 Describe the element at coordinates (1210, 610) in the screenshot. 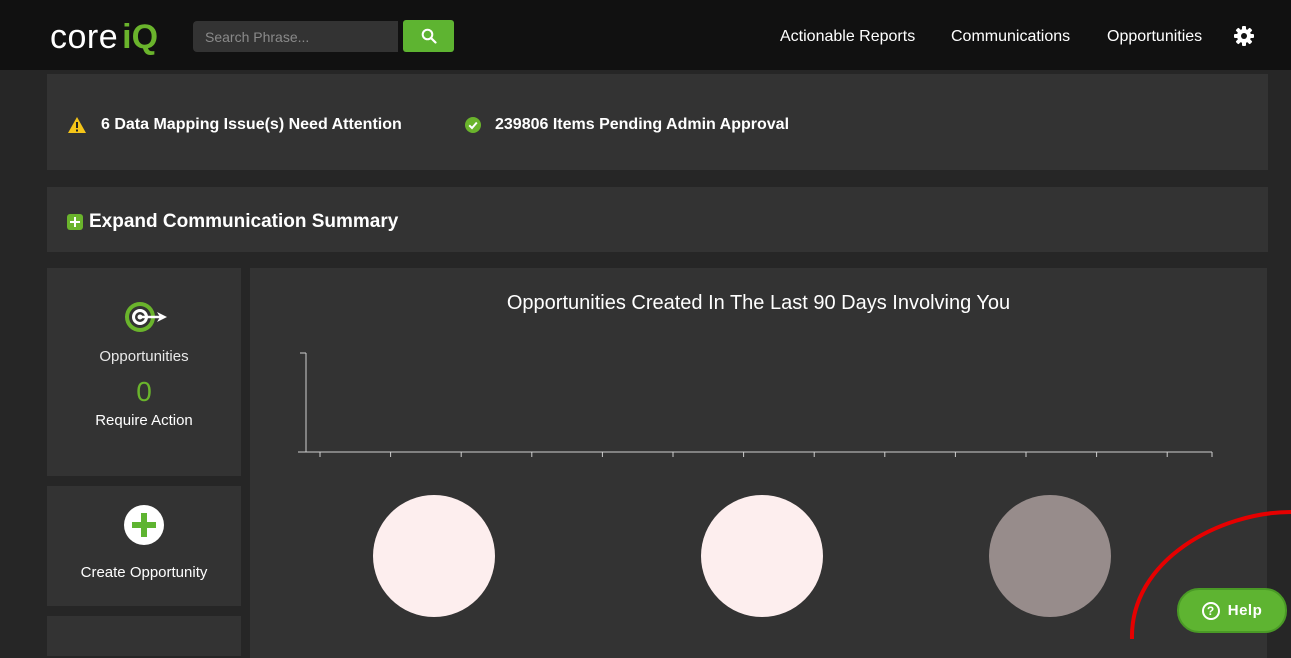

I see `question-circle-icon: ?` at that location.